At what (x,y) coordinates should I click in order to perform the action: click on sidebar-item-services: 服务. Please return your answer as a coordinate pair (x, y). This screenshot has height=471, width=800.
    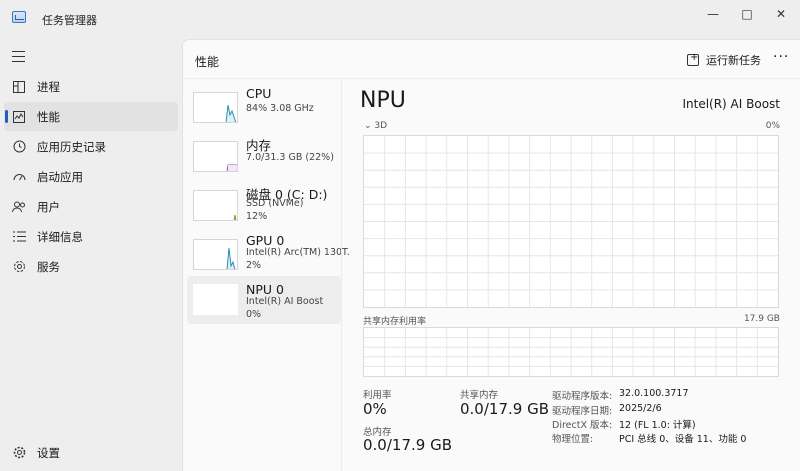
    Looking at the image, I should click on (91, 266).